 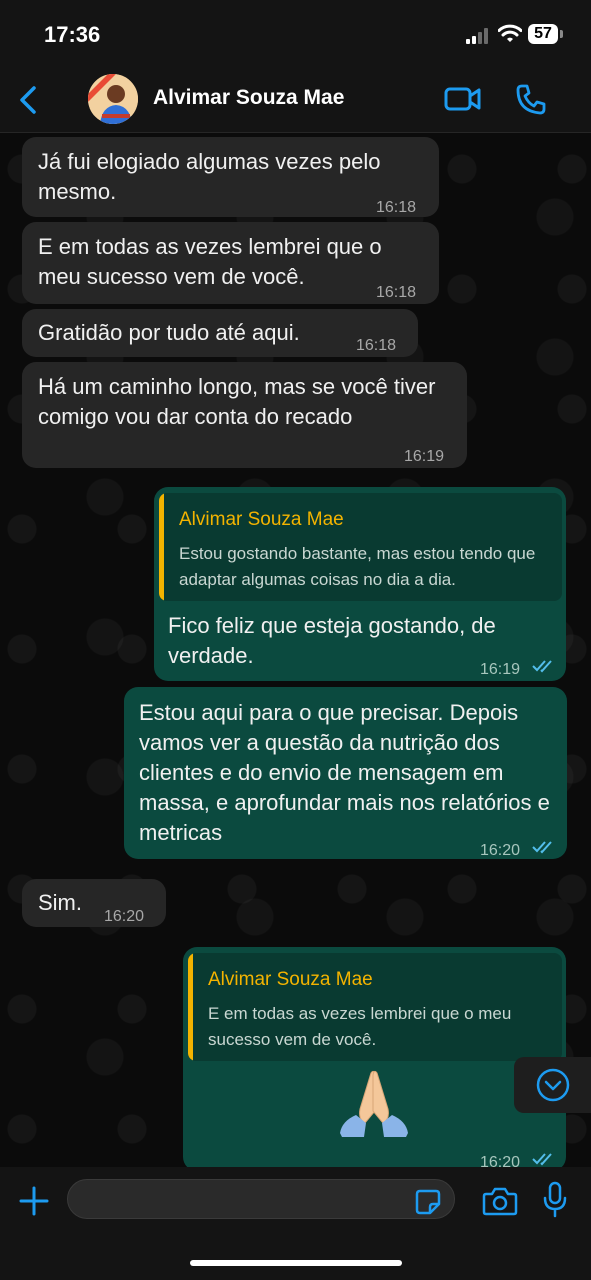 What do you see at coordinates (463, 99) in the screenshot?
I see `video-call-icon` at bounding box center [463, 99].